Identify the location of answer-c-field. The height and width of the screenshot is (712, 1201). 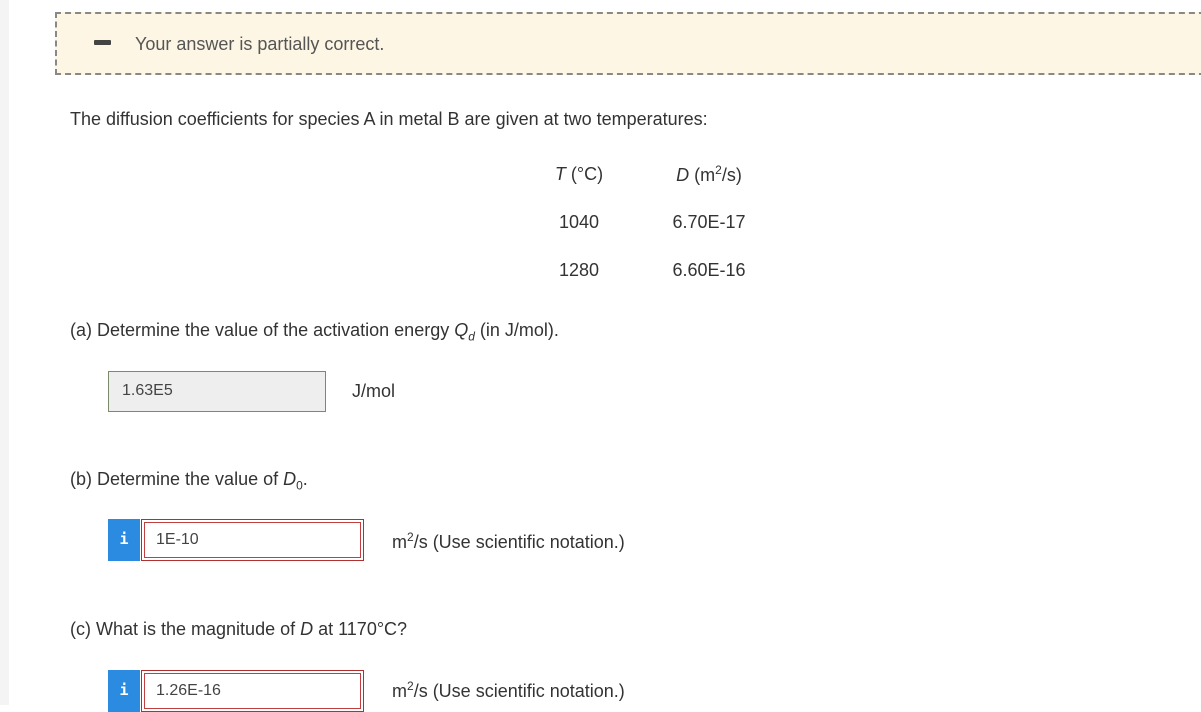
(252, 691).